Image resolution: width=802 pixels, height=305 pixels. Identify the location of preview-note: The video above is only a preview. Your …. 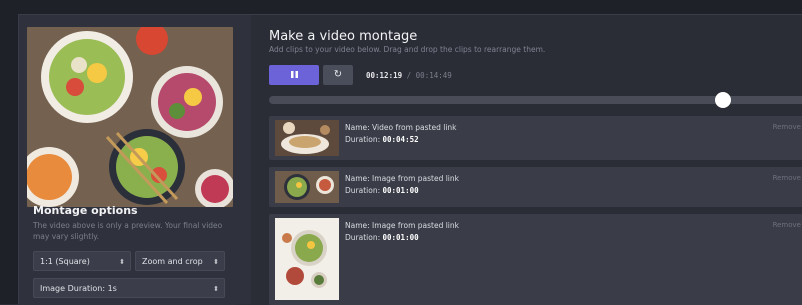
(128, 231).